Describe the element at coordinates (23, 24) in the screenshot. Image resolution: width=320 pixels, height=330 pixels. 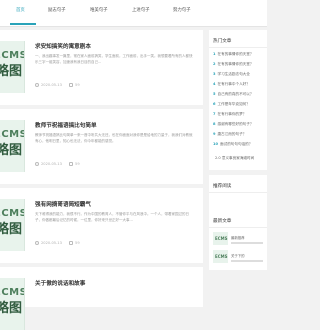
I see `nav-active-indicator` at that location.